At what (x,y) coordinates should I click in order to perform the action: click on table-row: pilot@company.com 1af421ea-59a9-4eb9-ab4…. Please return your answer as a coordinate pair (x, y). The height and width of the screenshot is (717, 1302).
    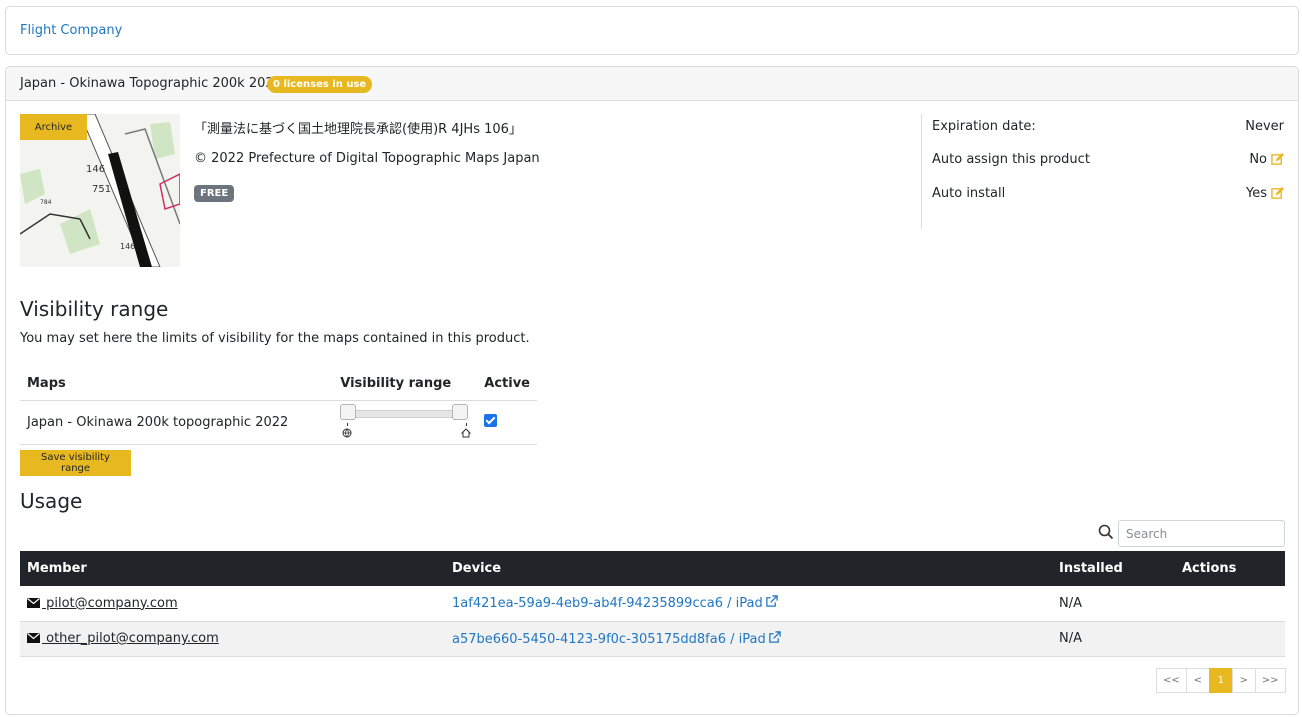
    Looking at the image, I should click on (652, 604).